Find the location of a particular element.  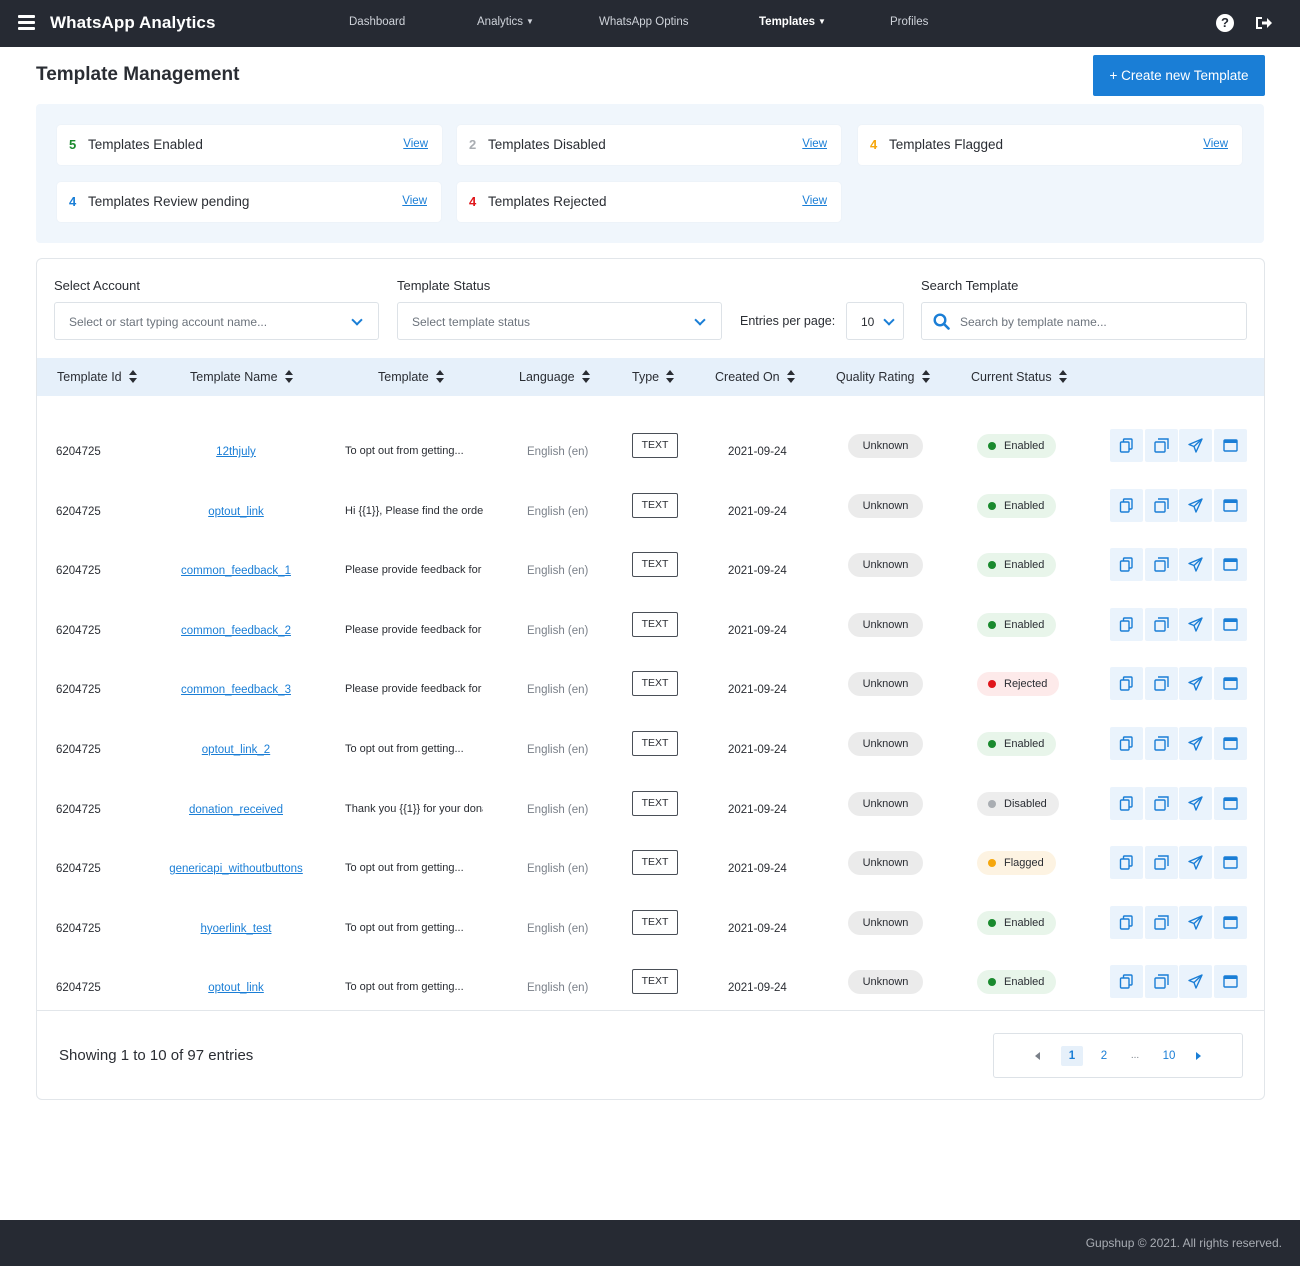

column-header-template-id: Template Id is located at coordinates (97, 377).